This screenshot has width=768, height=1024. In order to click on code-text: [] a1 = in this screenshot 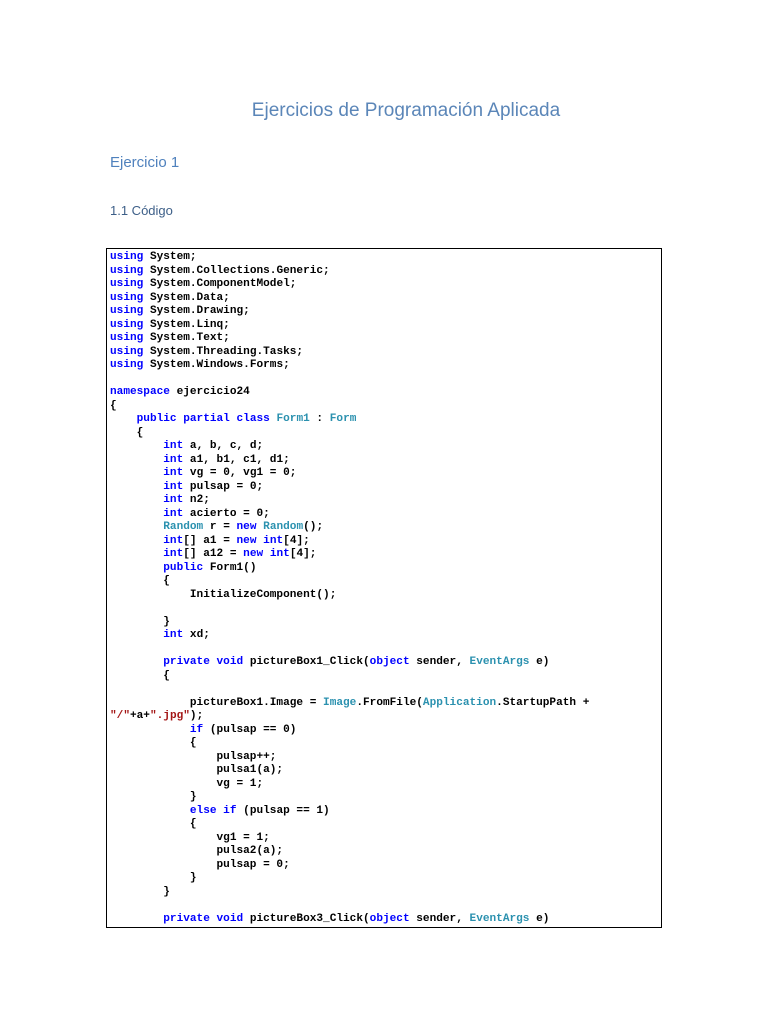, I will do `click(210, 540)`.